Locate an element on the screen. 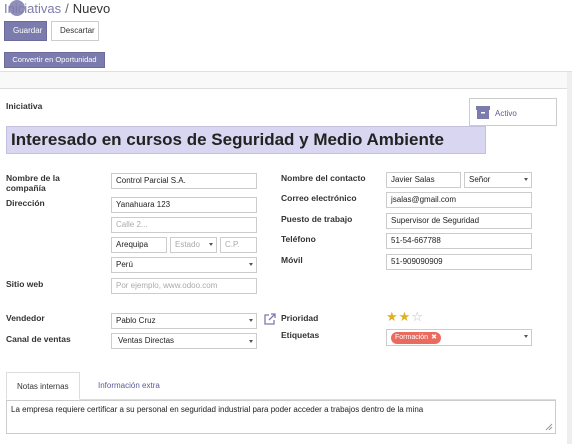 Image resolution: width=572 pixels, height=444 pixels. company-label: Nombre de la compañía is located at coordinates (33, 183).